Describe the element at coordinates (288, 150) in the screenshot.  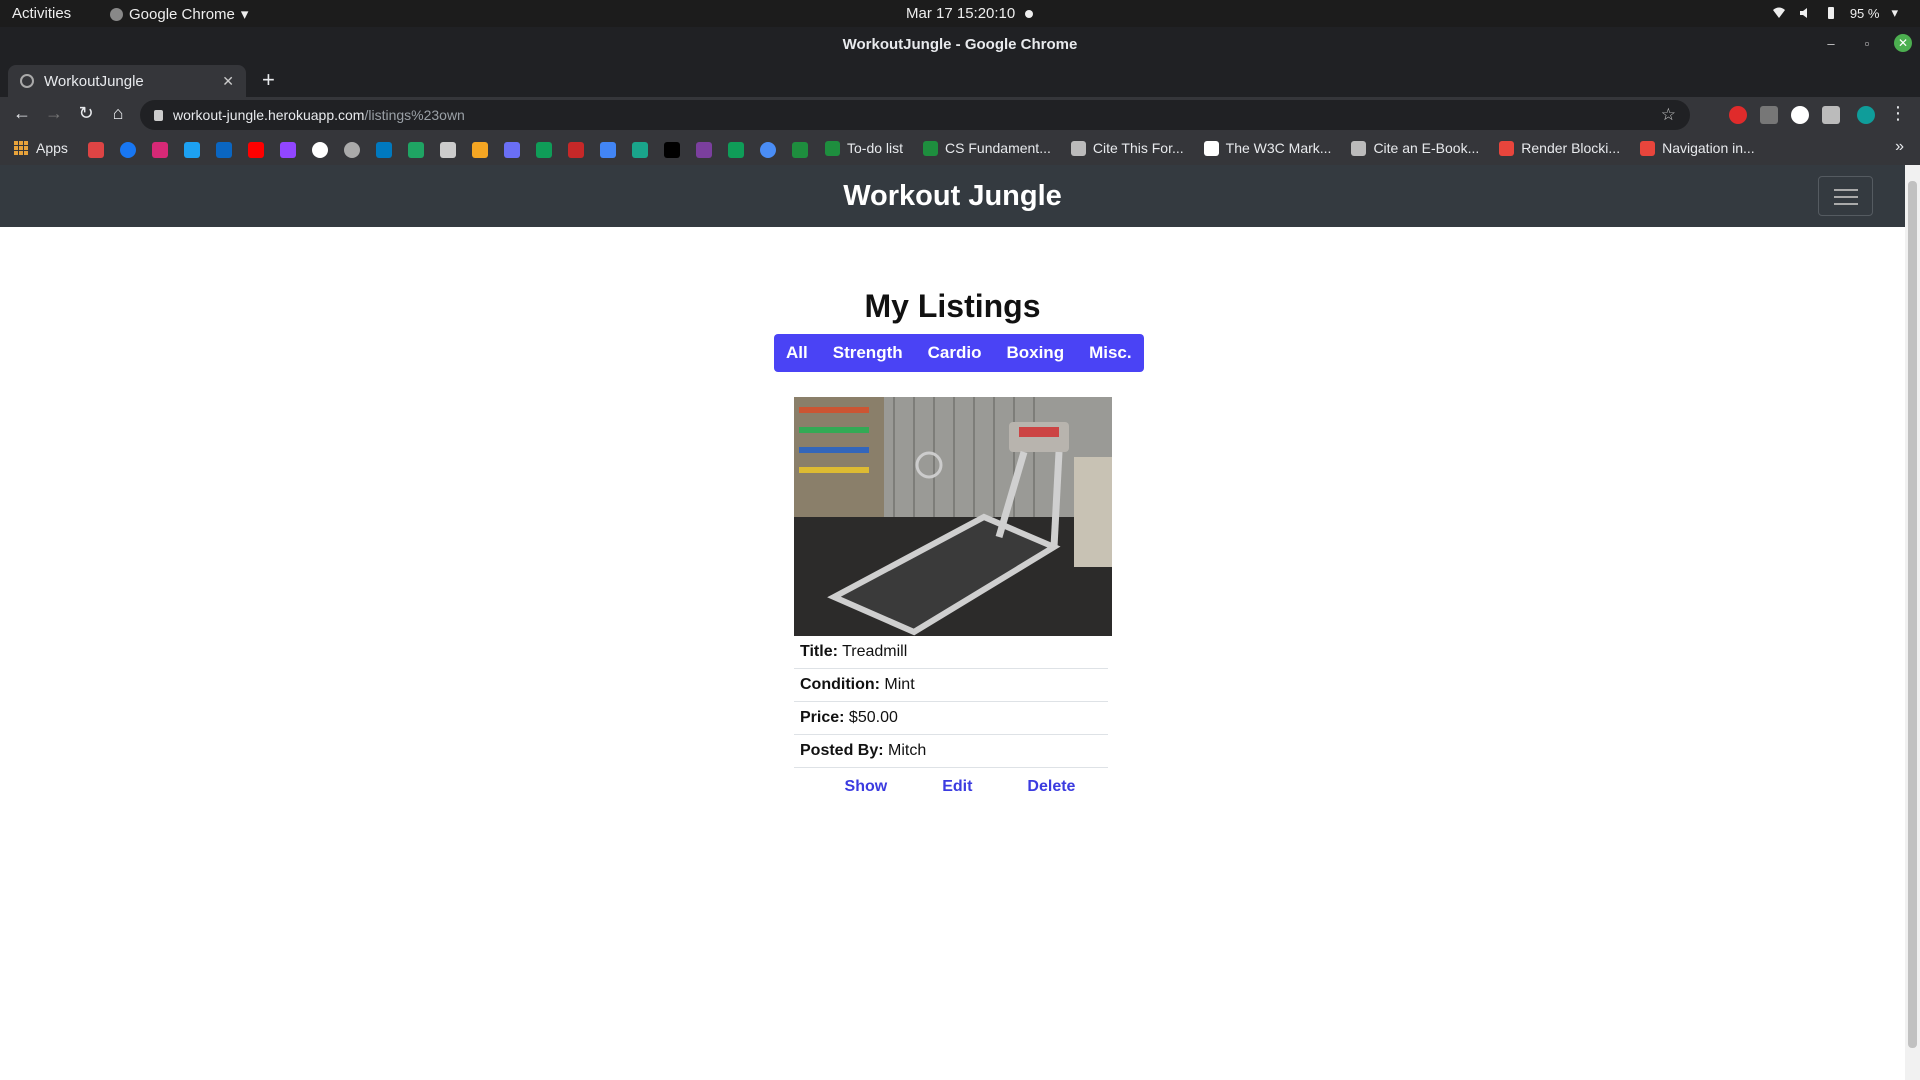
I see `twitch-icon` at that location.